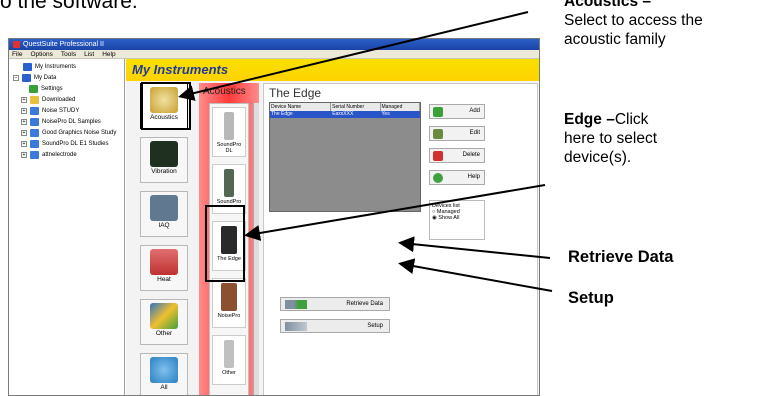  I want to click on callout-setup: Setup, so click(591, 298).